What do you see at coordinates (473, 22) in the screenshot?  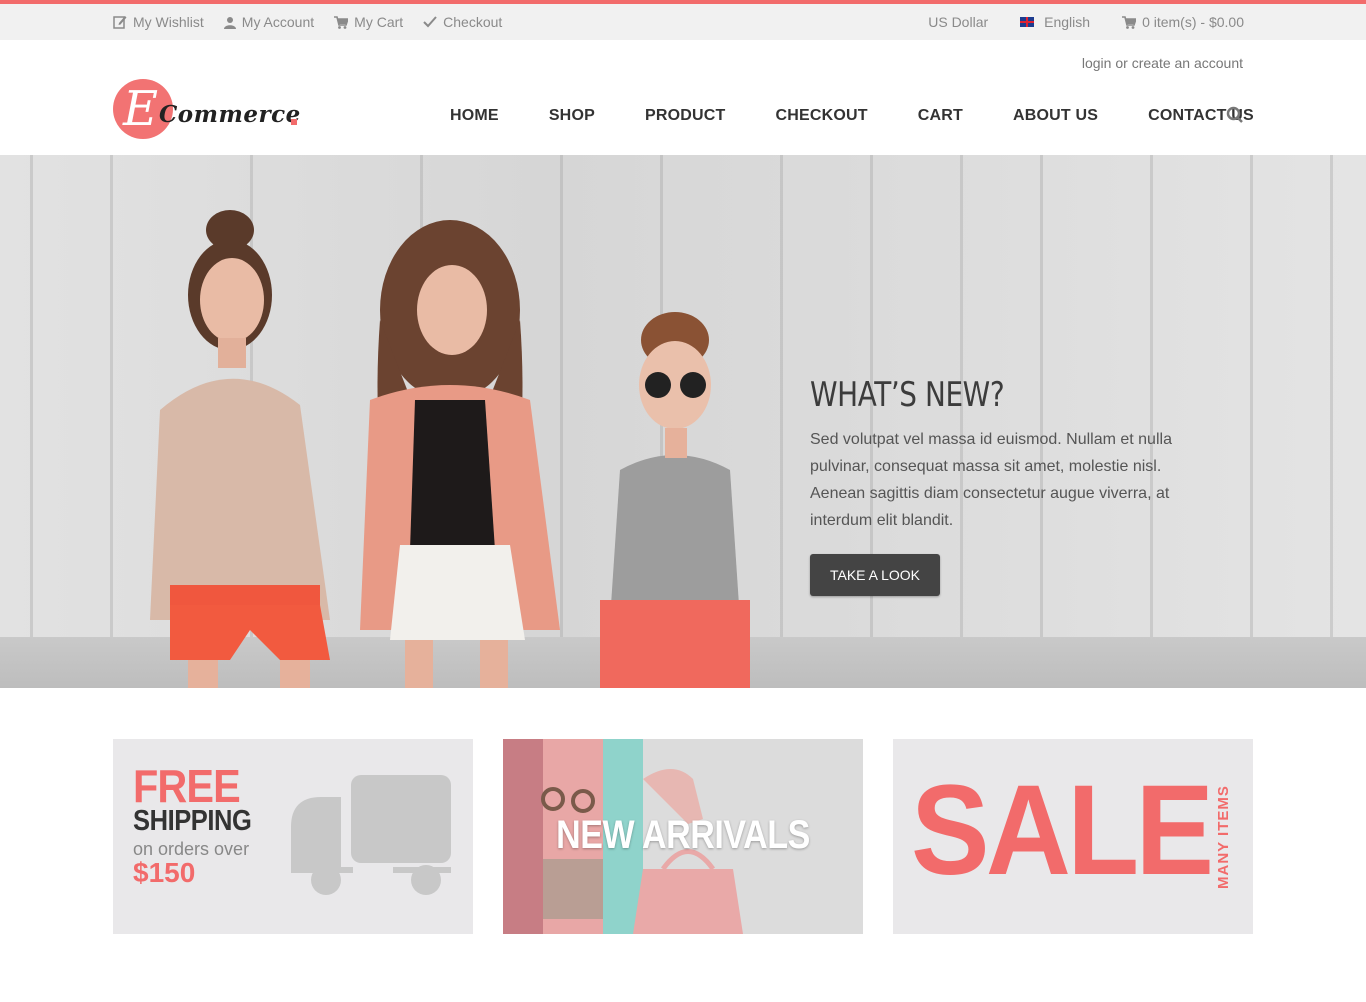 I see `checkout-label: Checkout` at bounding box center [473, 22].